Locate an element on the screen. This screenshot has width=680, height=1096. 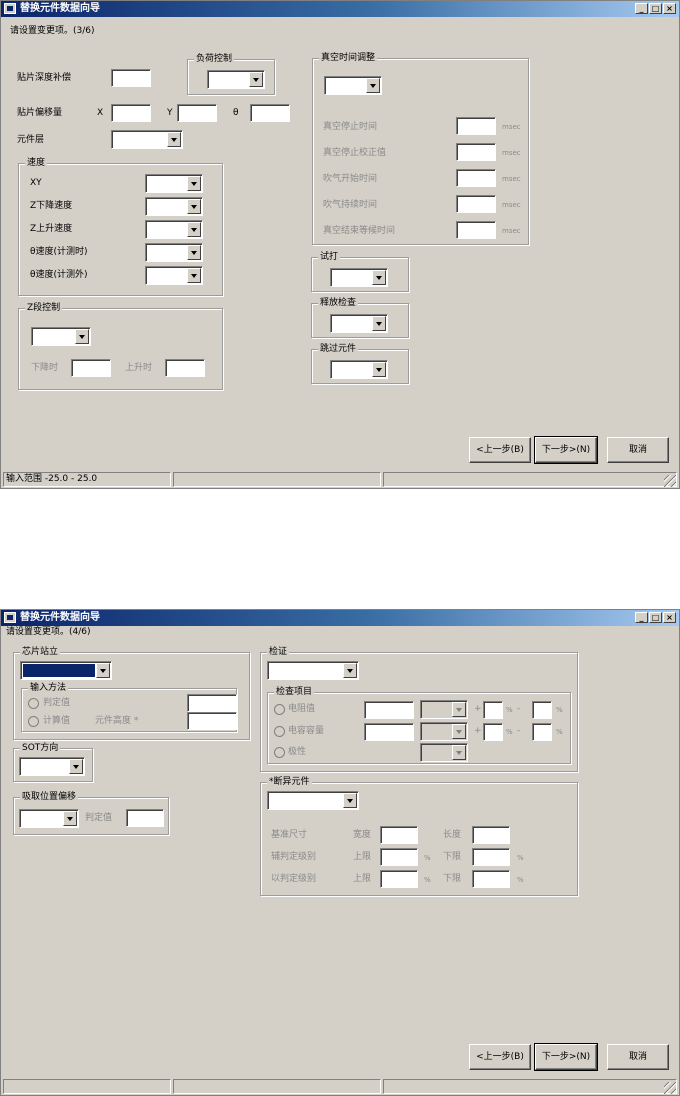
speed-z-up-label: Z上升速度 is located at coordinates (51, 229).